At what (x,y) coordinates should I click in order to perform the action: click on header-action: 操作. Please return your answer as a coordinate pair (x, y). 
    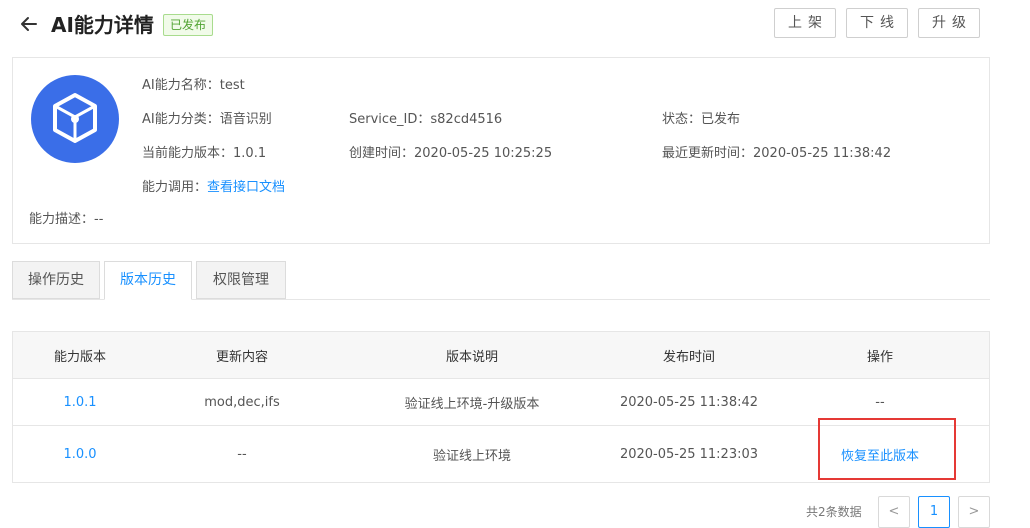
    Looking at the image, I should click on (879, 357).